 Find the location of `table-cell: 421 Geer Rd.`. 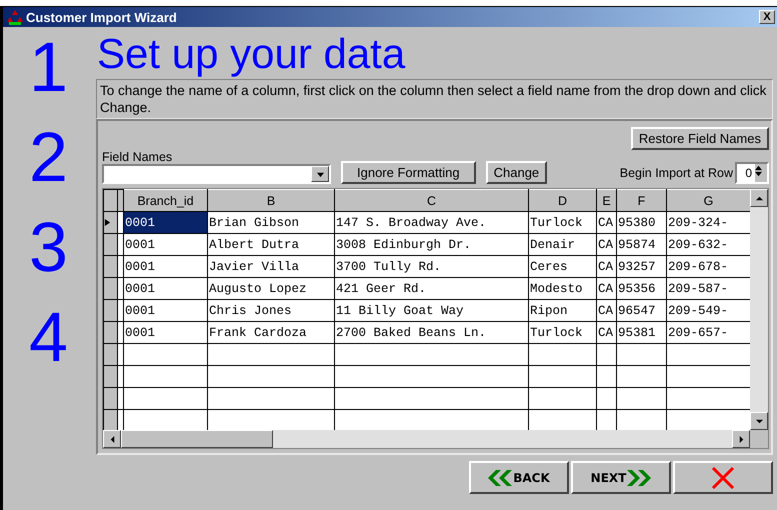

table-cell: 421 Geer Rd. is located at coordinates (431, 289).